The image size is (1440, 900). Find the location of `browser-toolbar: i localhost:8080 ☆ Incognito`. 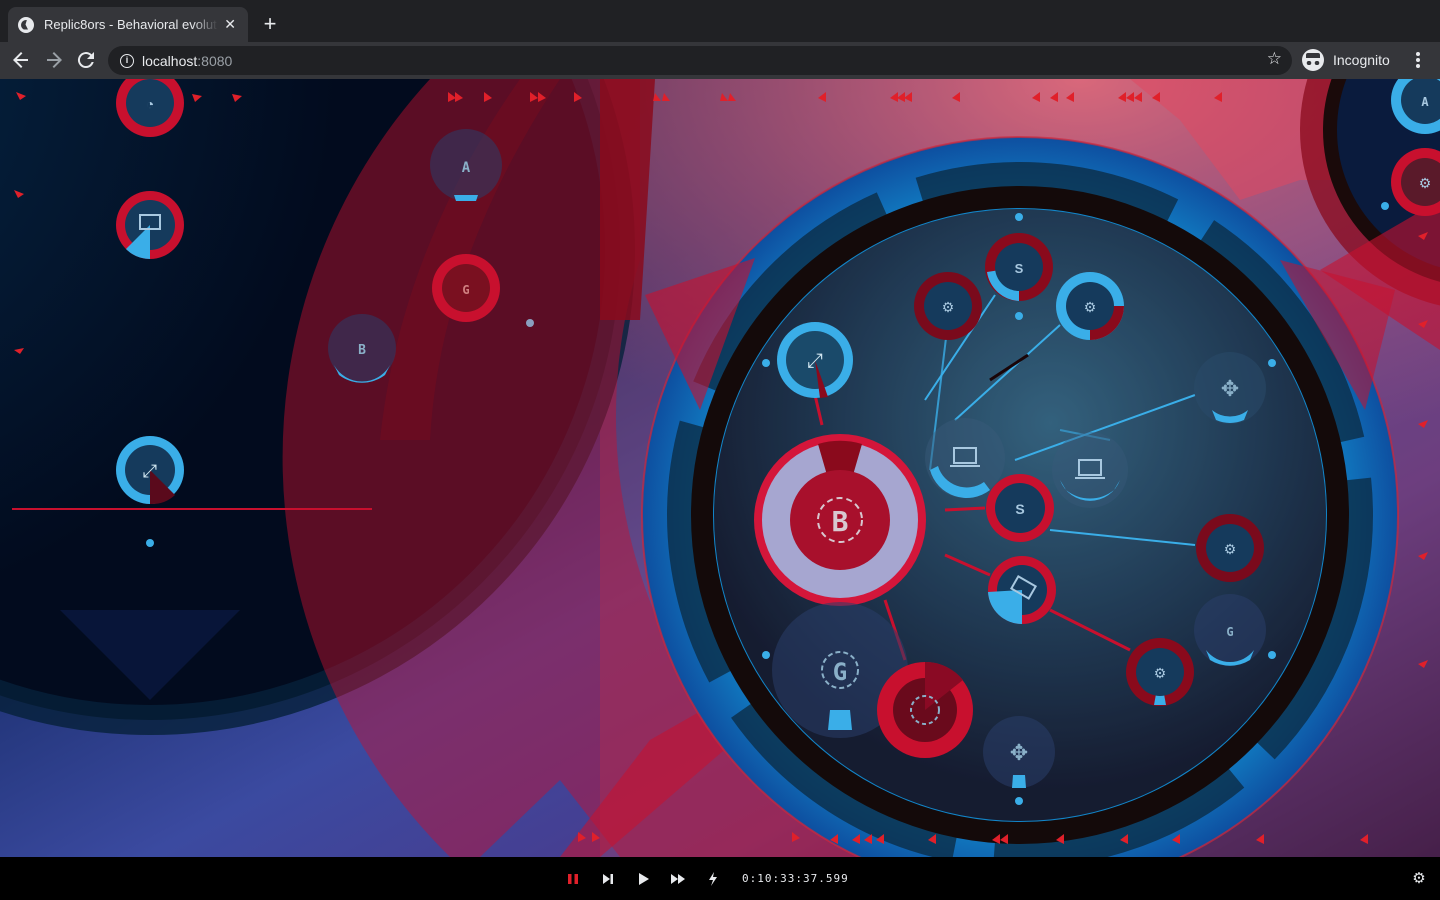

browser-toolbar: i localhost:8080 ☆ Incognito is located at coordinates (720, 60).